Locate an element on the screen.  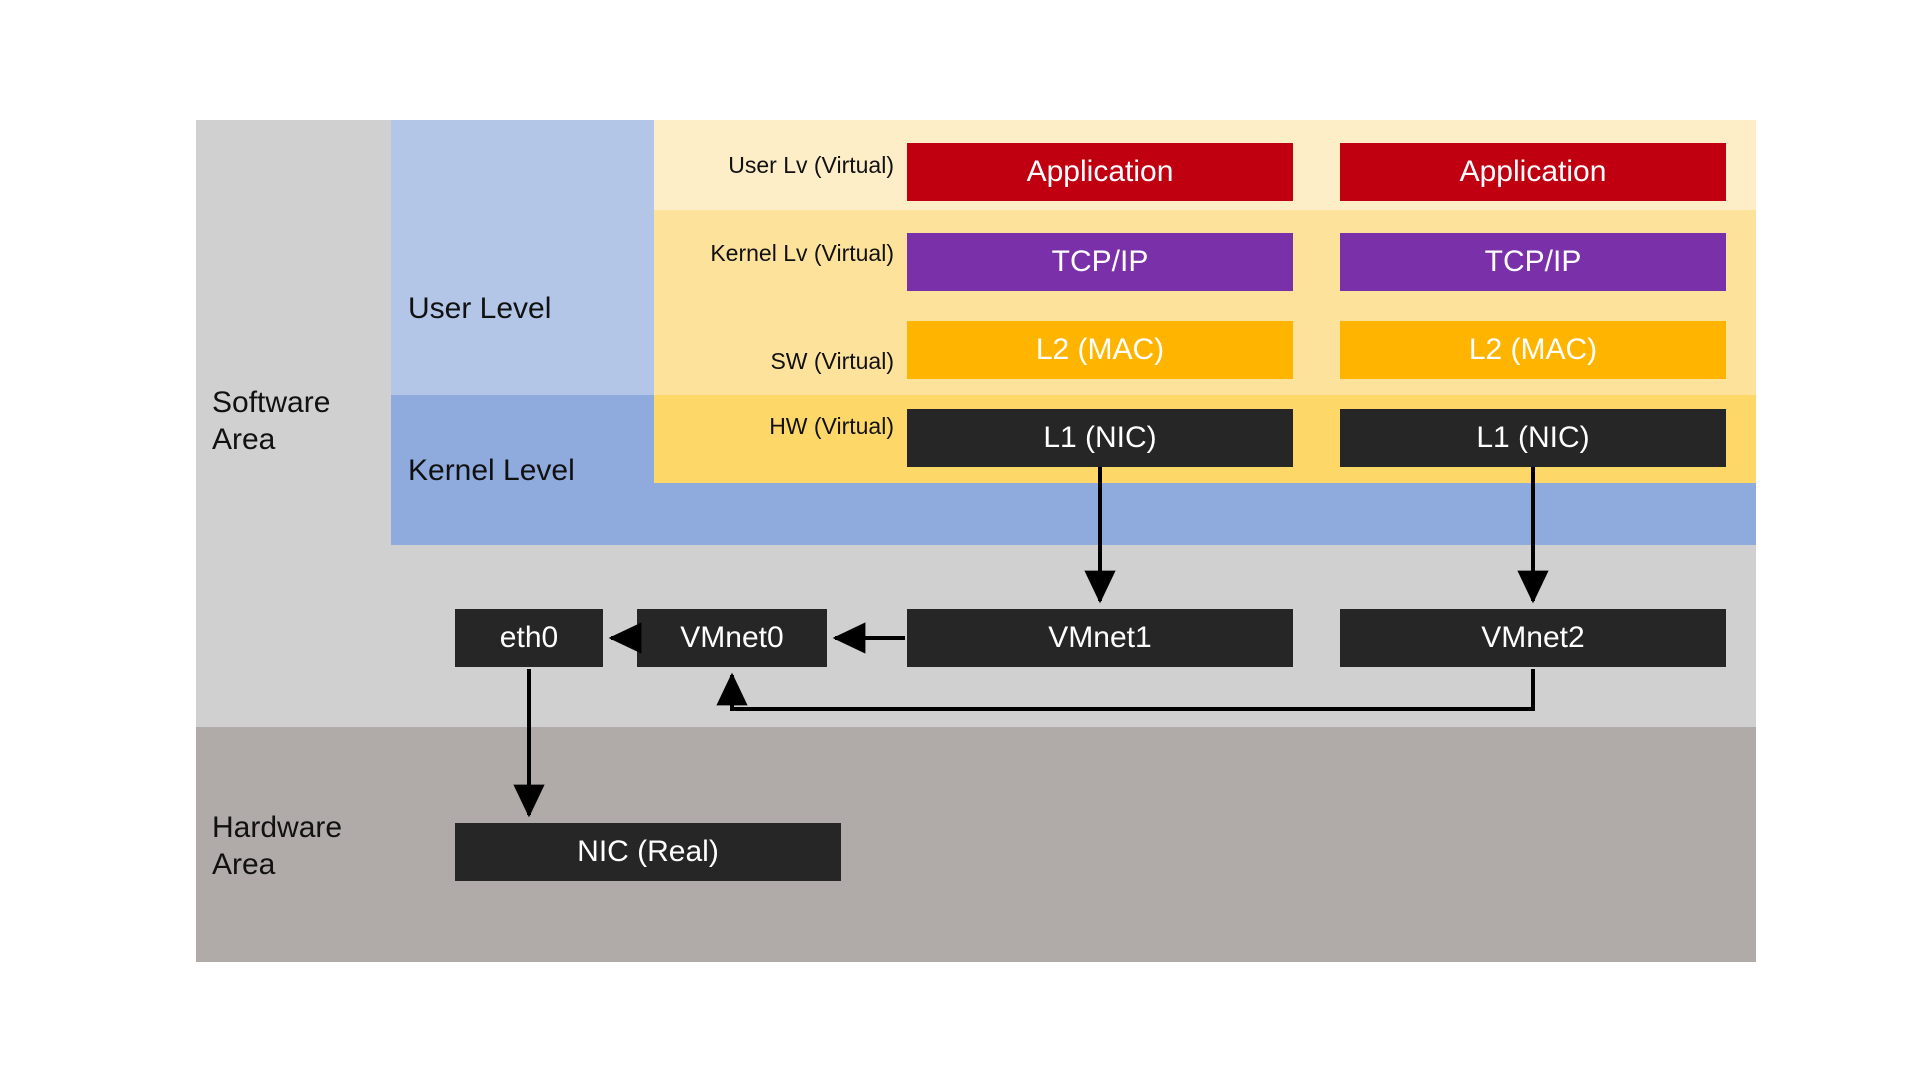
node-vm1-l1-nic: L1 (NIC) is located at coordinates (1100, 438).